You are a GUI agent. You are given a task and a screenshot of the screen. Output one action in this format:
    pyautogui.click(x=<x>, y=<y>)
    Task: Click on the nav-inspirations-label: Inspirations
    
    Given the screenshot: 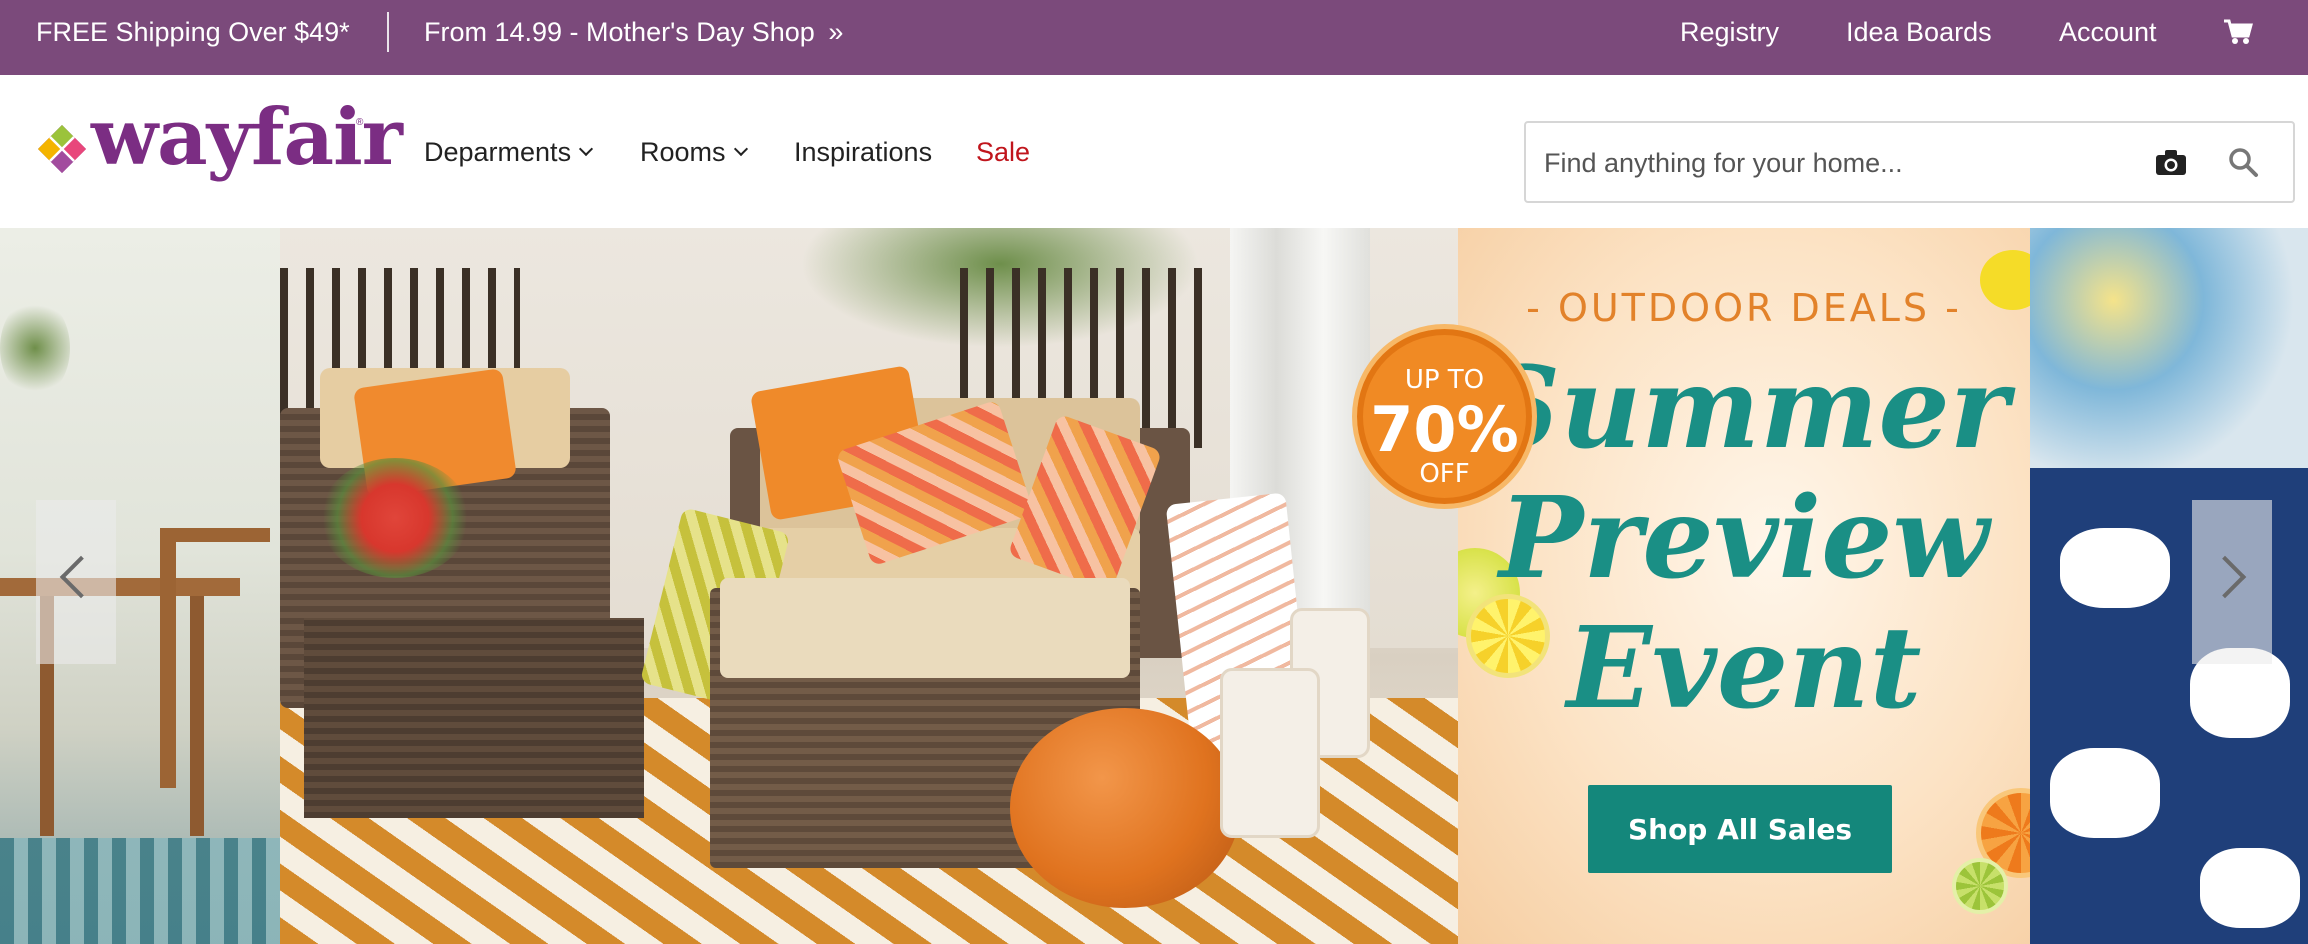 What is the action you would take?
    pyautogui.click(x=863, y=151)
    